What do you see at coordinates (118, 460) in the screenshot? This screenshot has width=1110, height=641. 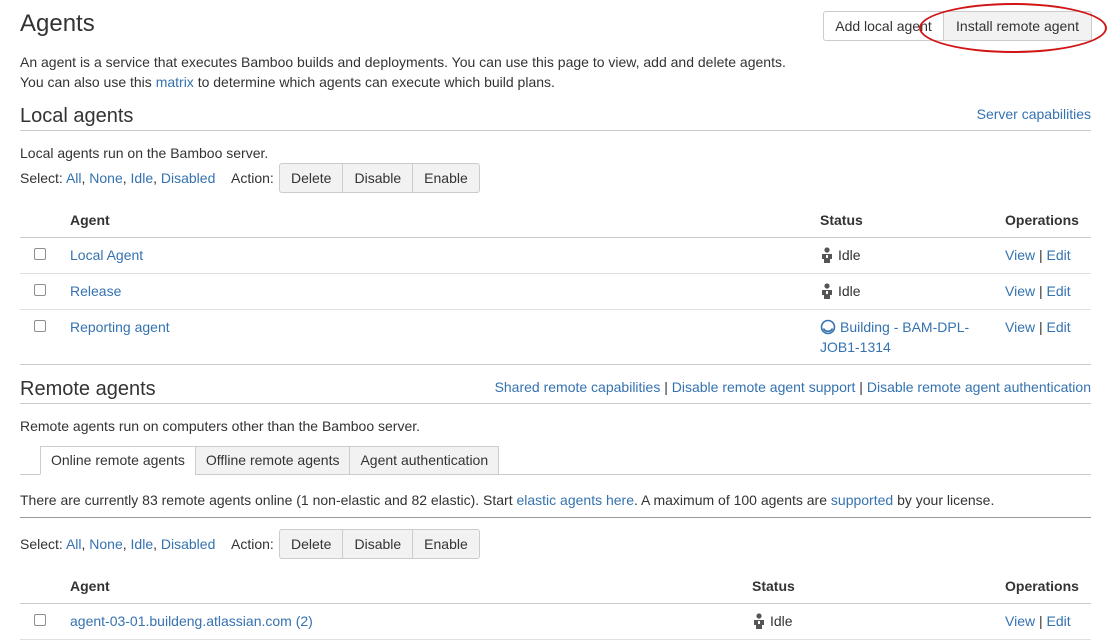 I see `tab-online-remote-agents: Online remote agents` at bounding box center [118, 460].